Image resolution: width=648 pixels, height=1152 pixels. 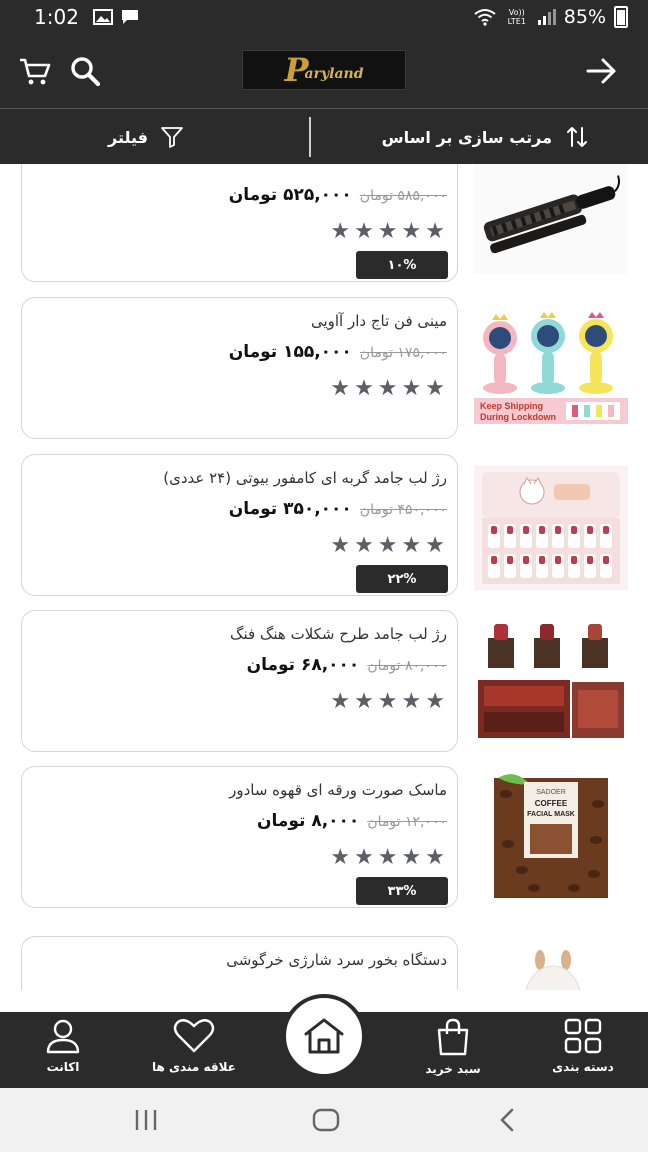 I want to click on heart-icon, so click(x=194, y=1036).